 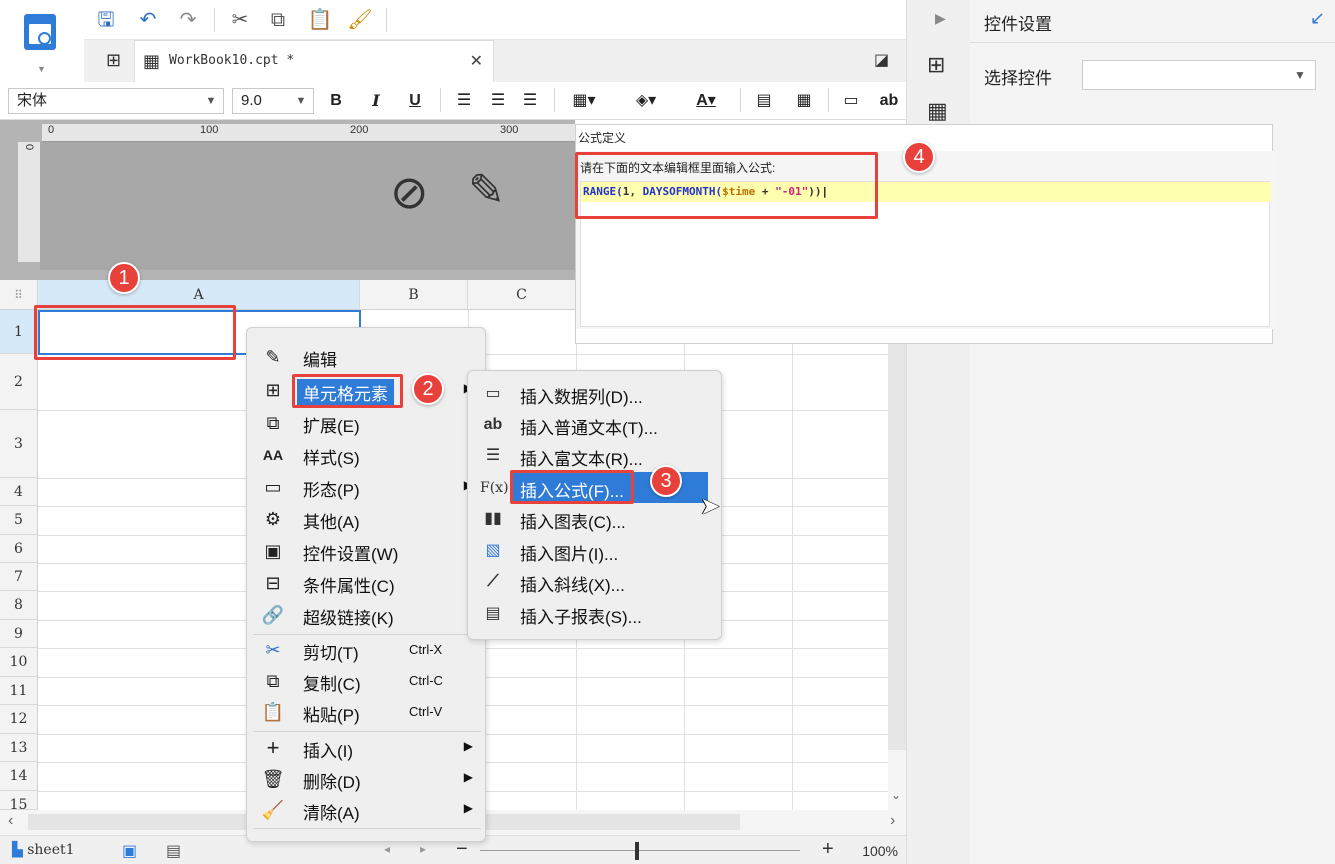 I want to click on text-icon: ab, so click(x=889, y=101).